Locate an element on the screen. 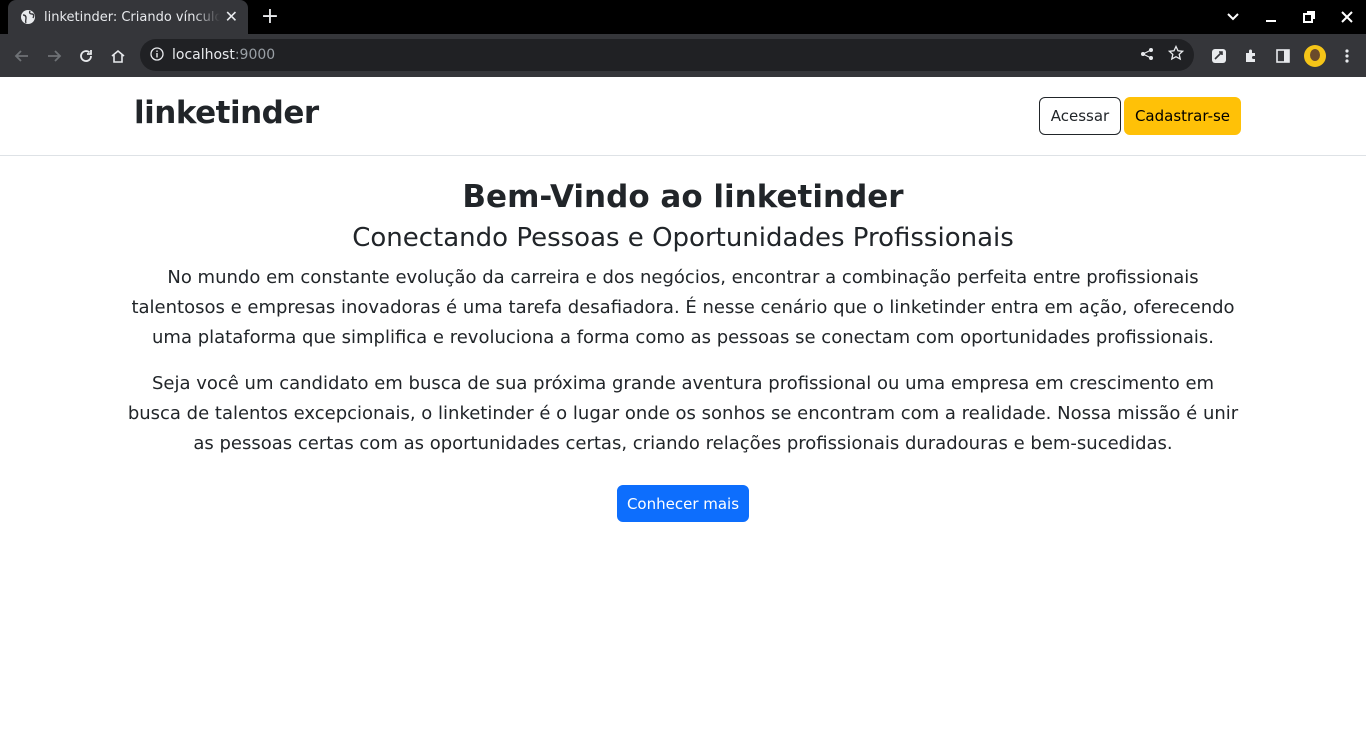  puzzle-icon is located at coordinates (1251, 56).